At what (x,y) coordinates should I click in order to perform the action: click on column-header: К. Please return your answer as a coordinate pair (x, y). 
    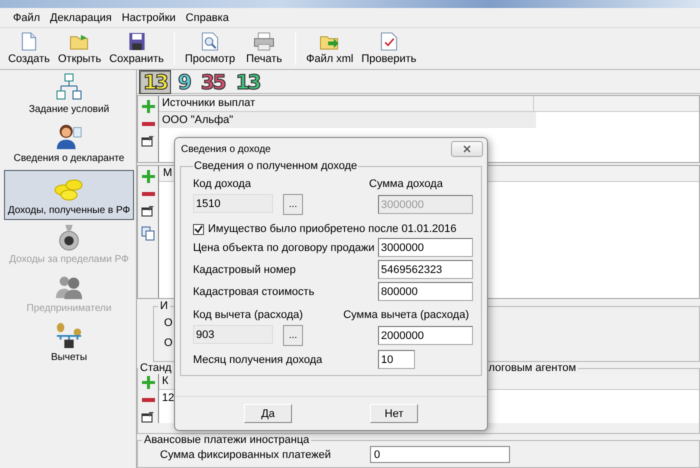
    Looking at the image, I should click on (165, 381).